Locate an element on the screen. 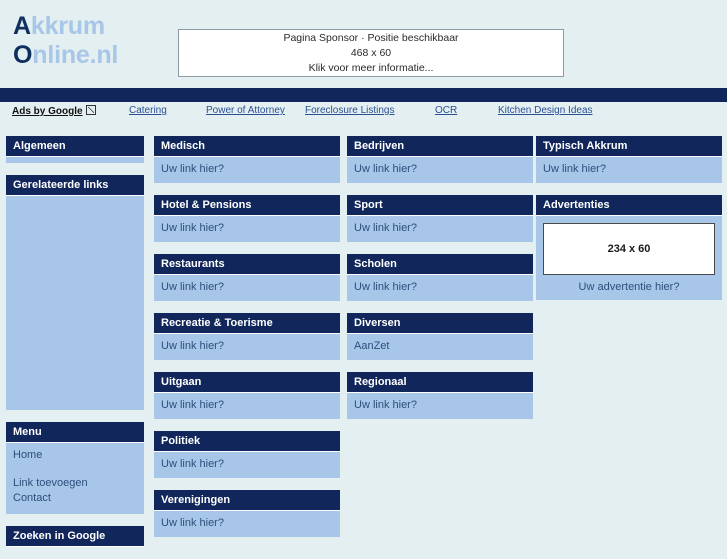  ad-banner-234x60: 234 x 60 is located at coordinates (629, 249).